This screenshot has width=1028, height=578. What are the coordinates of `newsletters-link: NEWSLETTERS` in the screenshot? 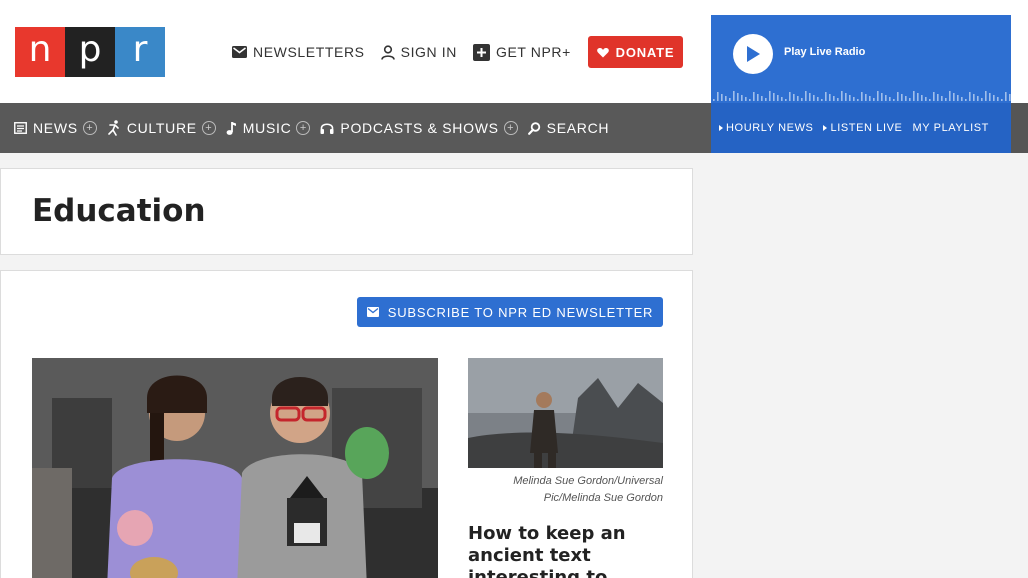 It's located at (298, 52).